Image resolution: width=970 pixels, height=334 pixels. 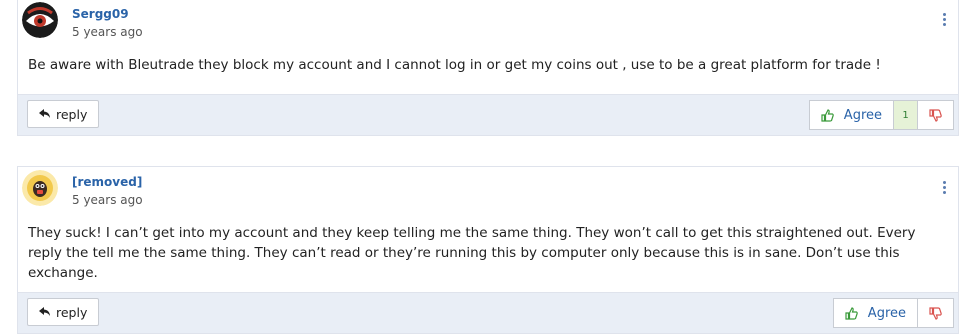 I want to click on comment-header: [removed] 5 years ago, so click(x=488, y=189).